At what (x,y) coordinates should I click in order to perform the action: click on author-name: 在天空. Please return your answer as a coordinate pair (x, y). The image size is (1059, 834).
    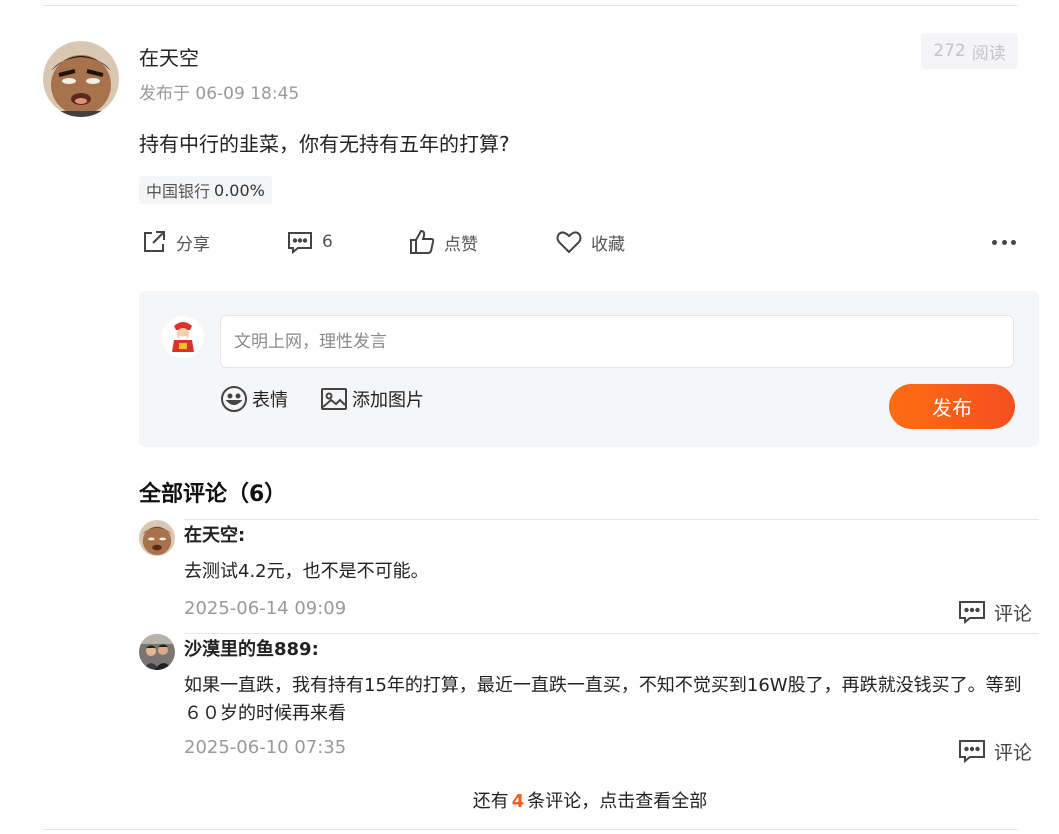
    Looking at the image, I should click on (169, 56).